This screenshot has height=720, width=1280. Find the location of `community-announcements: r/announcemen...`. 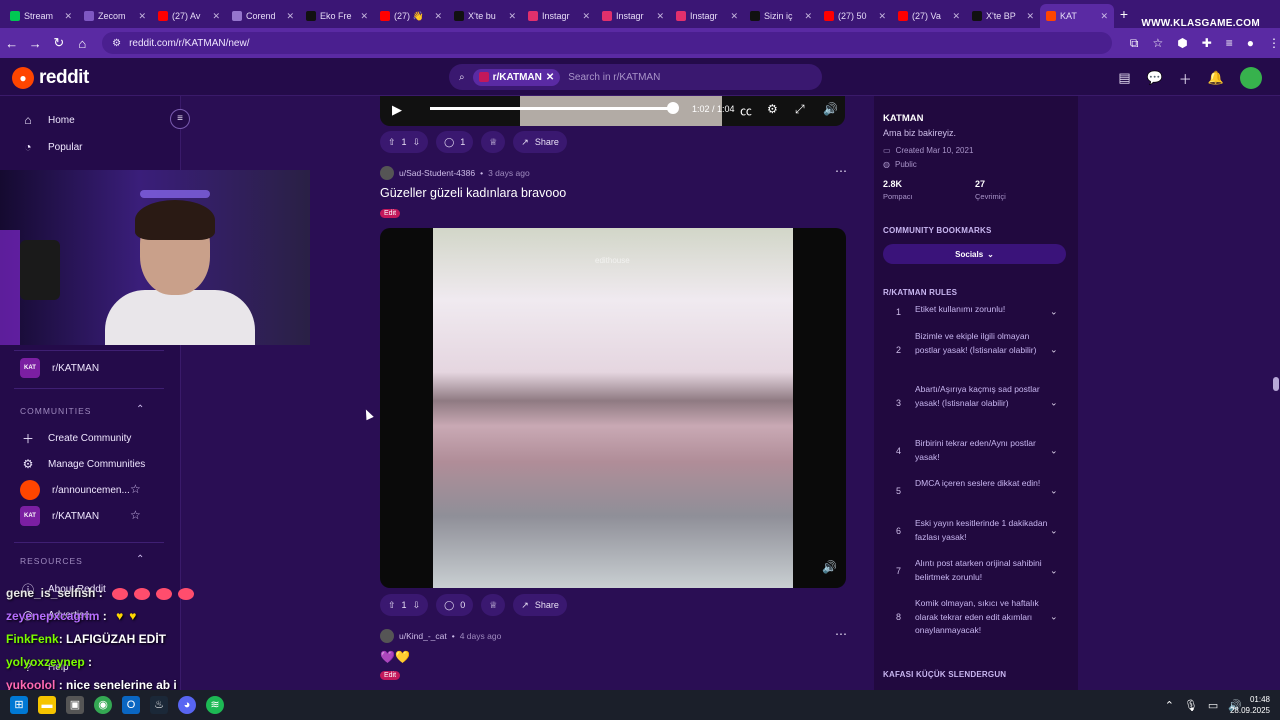

community-announcements: r/announcemen... is located at coordinates (75, 490).